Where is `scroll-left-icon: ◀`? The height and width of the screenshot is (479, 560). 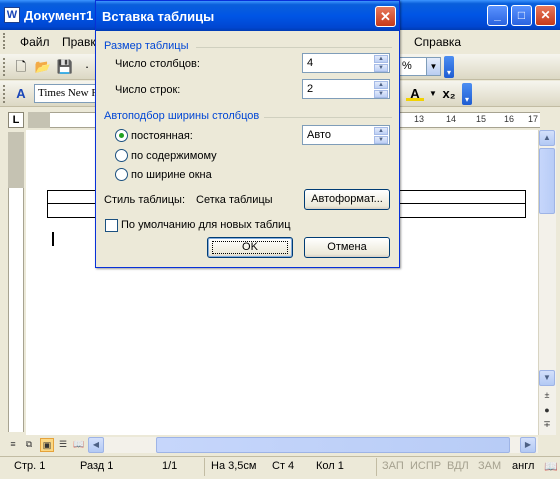 scroll-left-icon: ◀ is located at coordinates (96, 445).